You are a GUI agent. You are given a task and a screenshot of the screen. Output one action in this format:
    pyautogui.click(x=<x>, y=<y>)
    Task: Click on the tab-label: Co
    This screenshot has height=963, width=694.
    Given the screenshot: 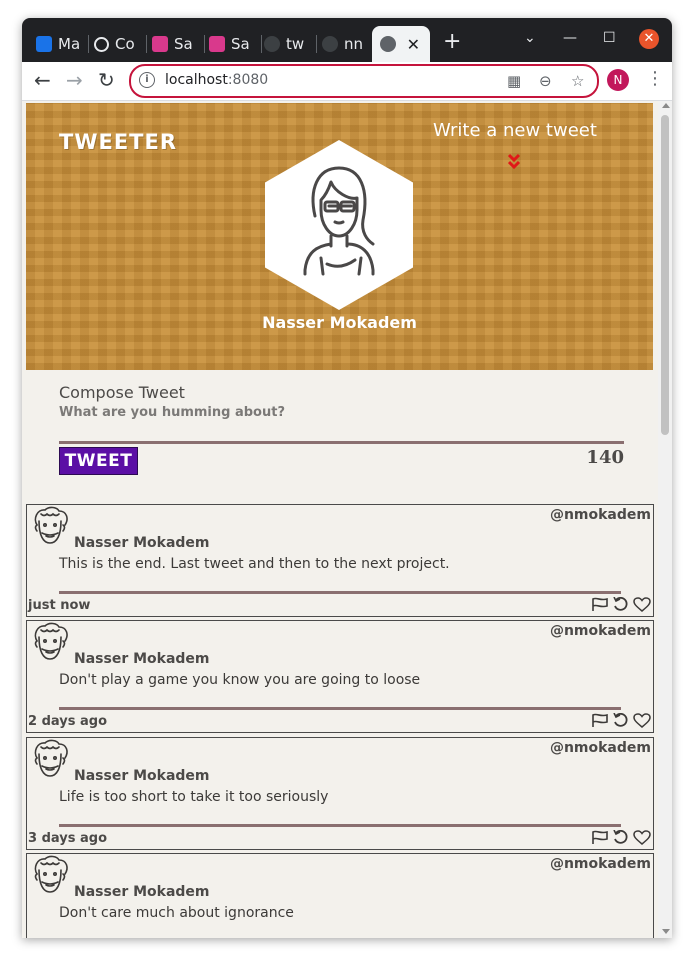 What is the action you would take?
    pyautogui.click(x=125, y=44)
    